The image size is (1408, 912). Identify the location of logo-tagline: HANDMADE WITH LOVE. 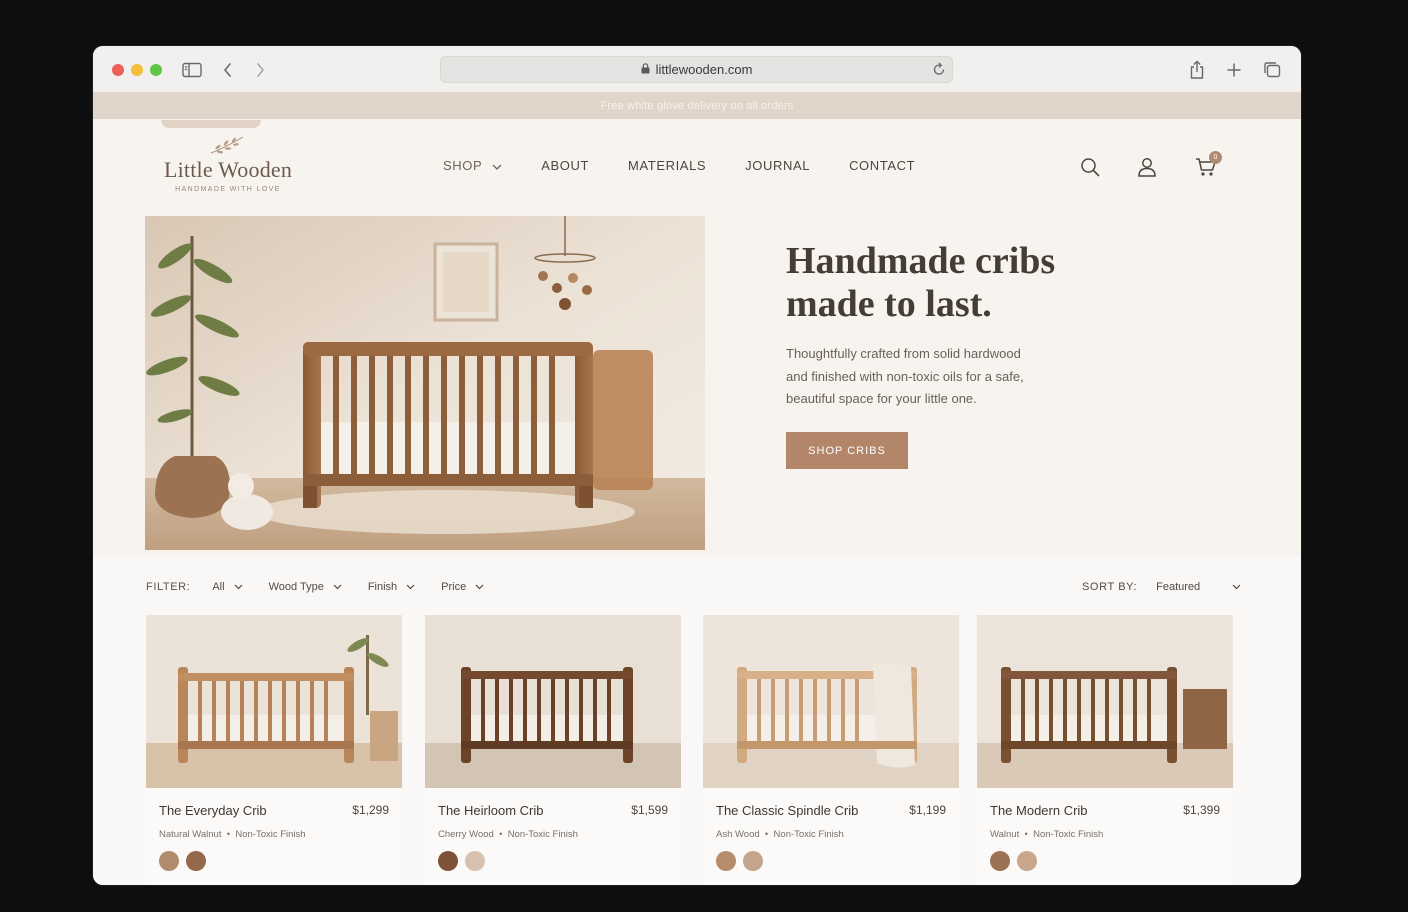
(228, 189).